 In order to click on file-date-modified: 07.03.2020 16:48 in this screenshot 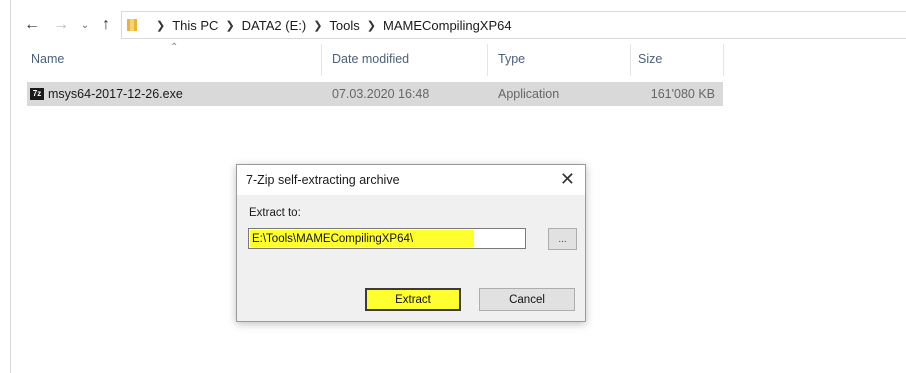, I will do `click(381, 94)`.